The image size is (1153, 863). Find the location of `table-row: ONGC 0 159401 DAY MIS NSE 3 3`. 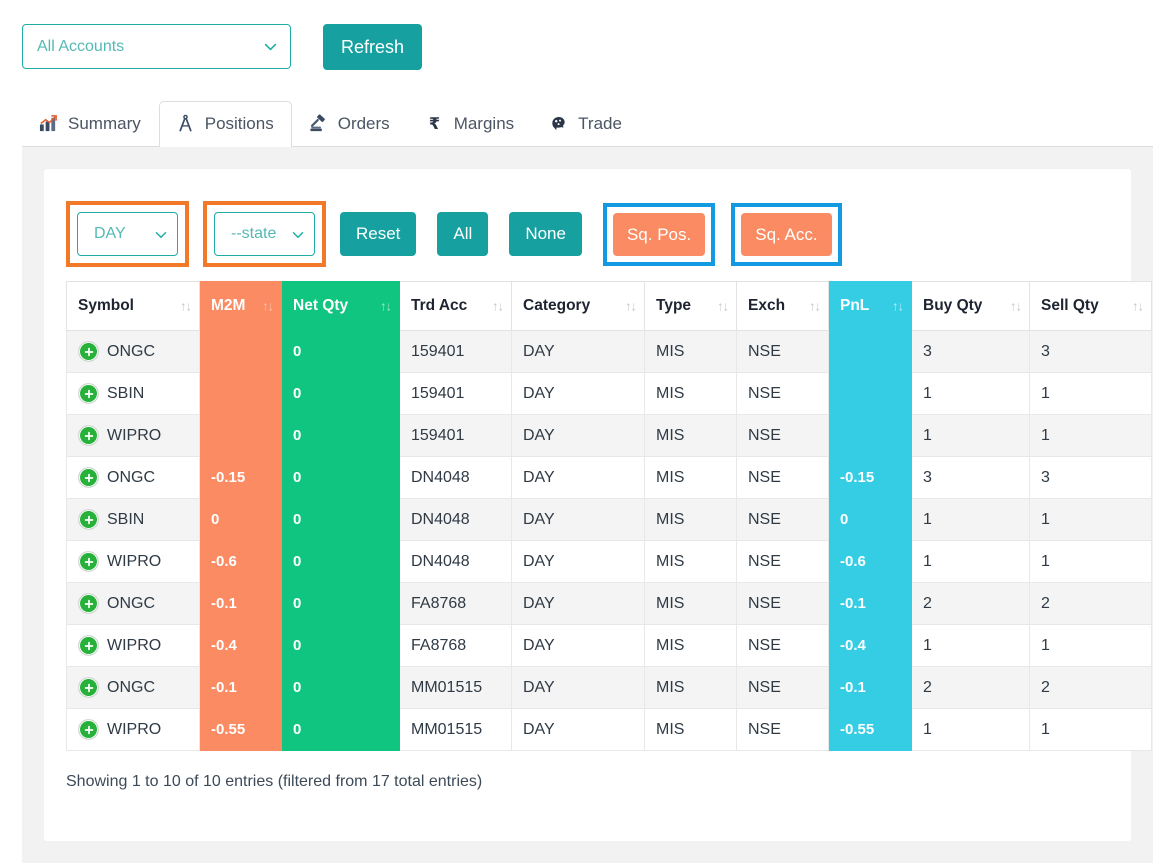

table-row: ONGC 0 159401 DAY MIS NSE 3 3 is located at coordinates (609, 351).